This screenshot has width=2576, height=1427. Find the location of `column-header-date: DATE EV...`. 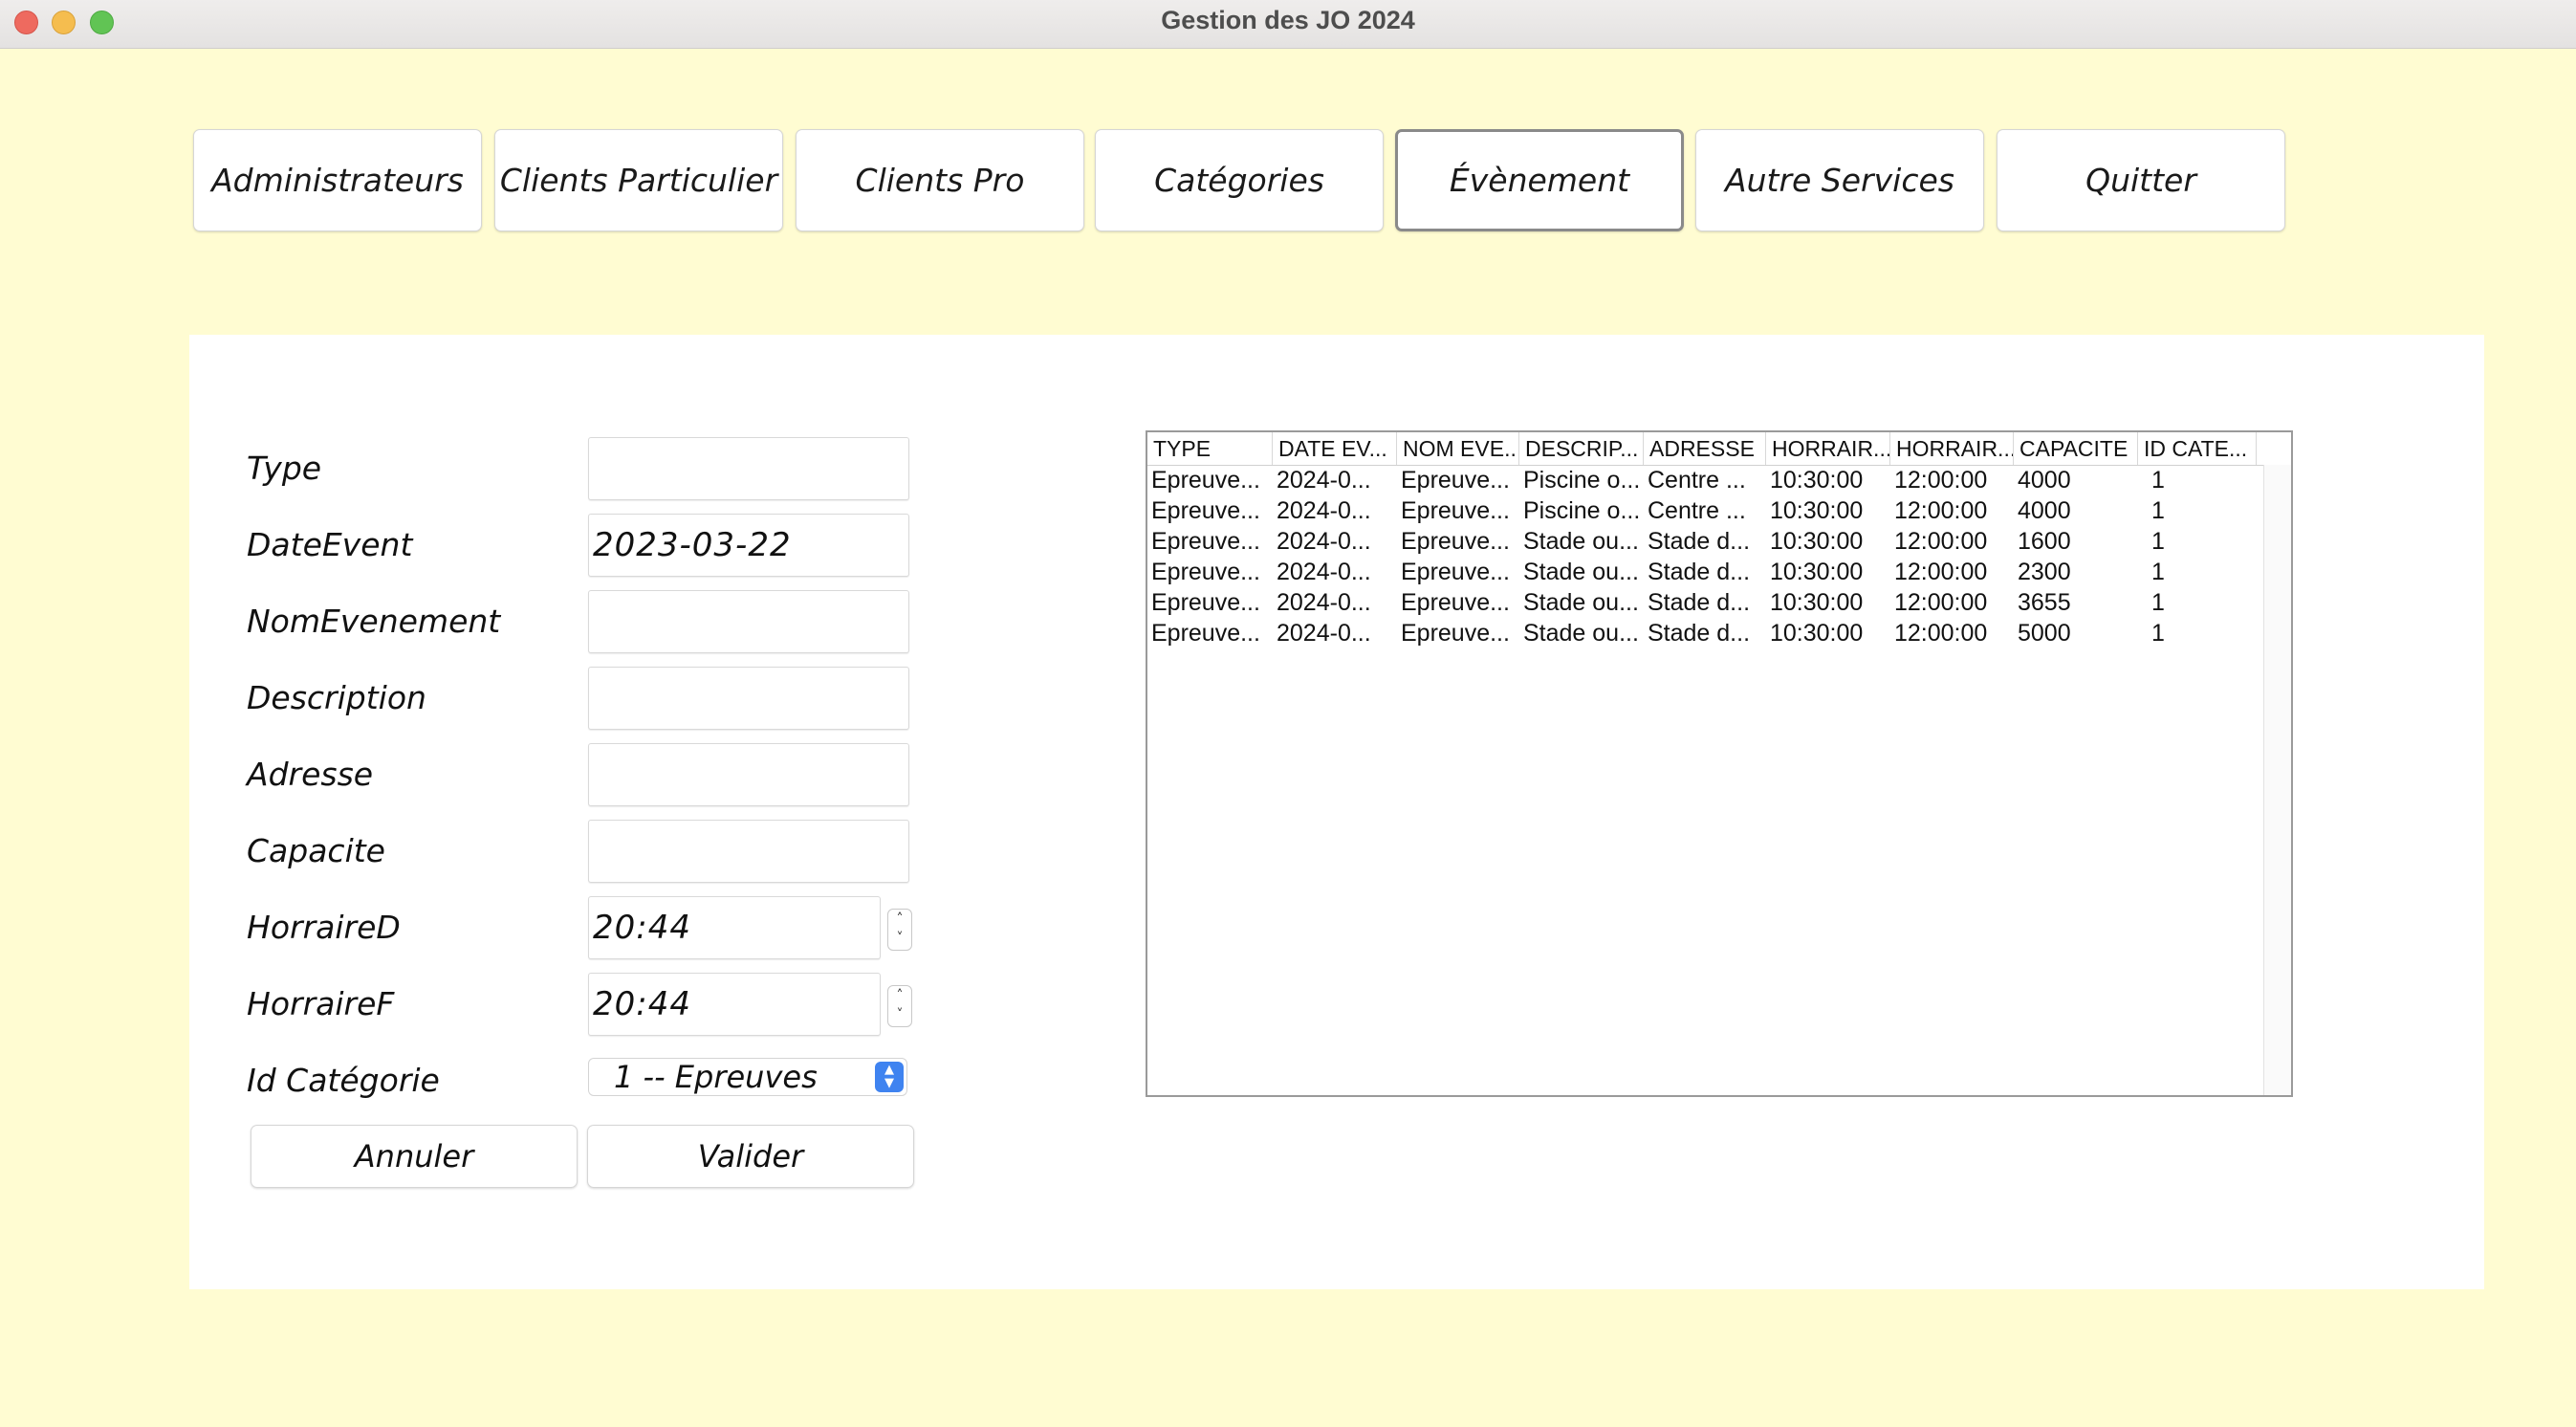

column-header-date: DATE EV... is located at coordinates (1335, 449).